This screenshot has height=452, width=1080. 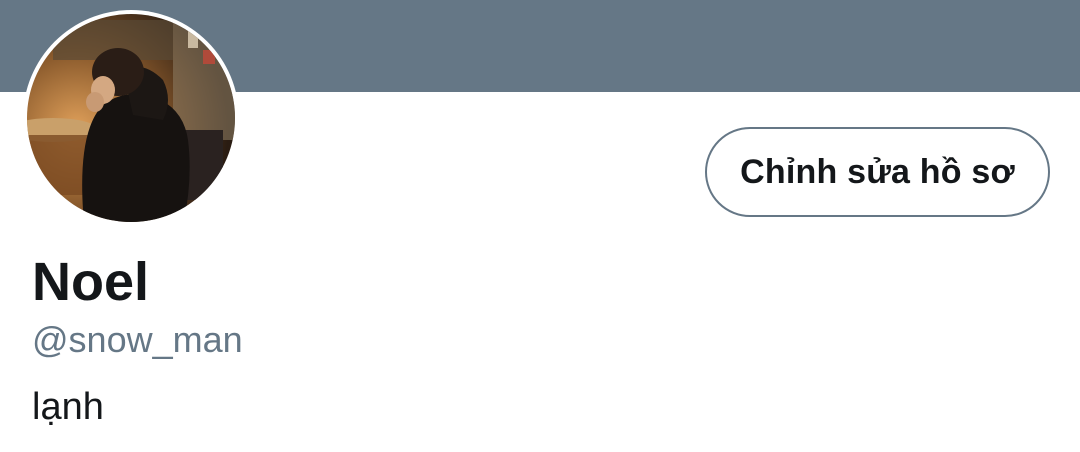 I want to click on profile-name: Noel, so click(x=91, y=282).